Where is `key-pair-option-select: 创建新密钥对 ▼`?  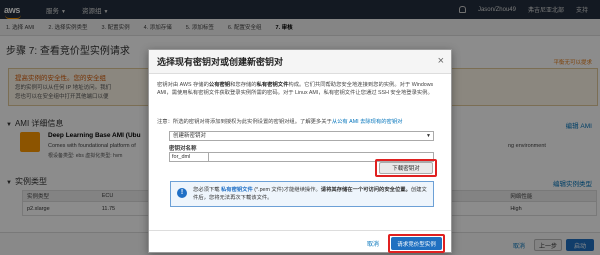
key-pair-option-select: 创建新密钥对 ▼ is located at coordinates (301, 136).